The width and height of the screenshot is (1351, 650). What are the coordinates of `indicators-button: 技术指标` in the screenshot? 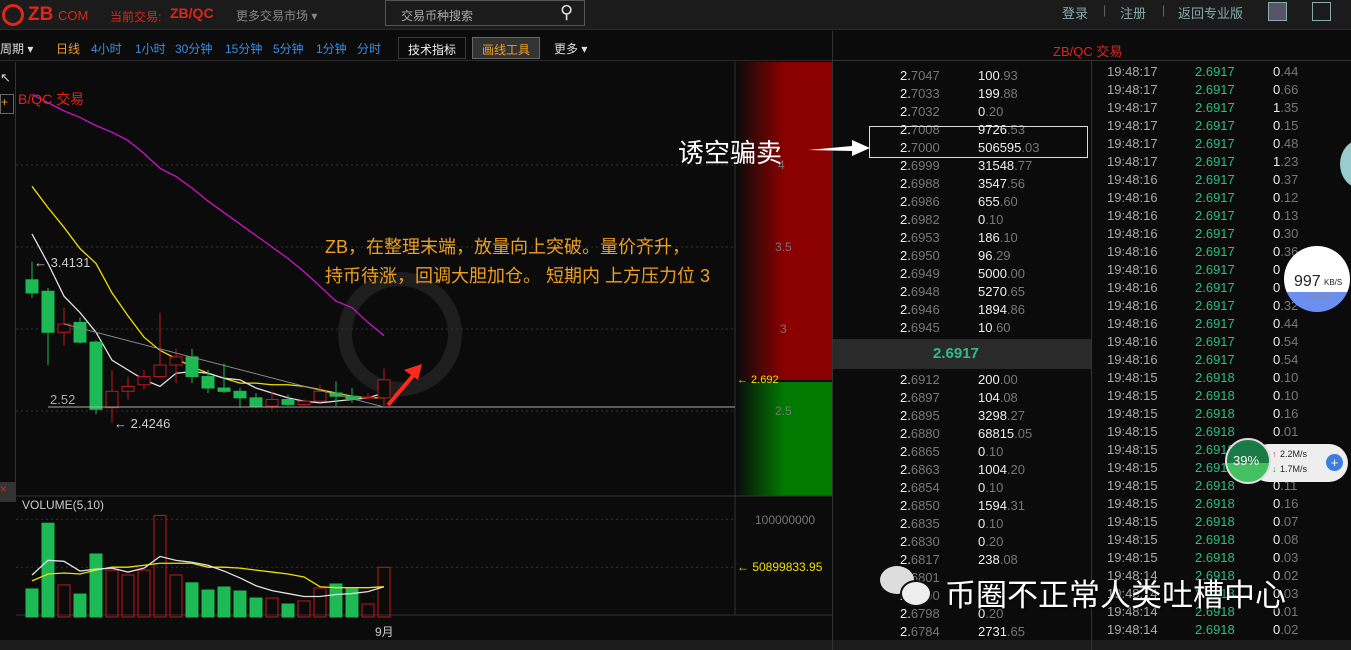 It's located at (432, 48).